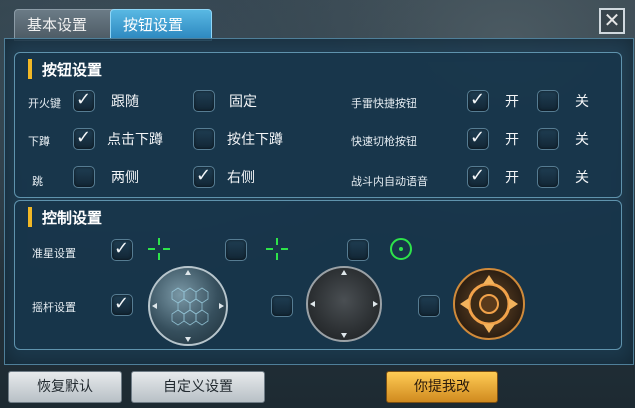  I want to click on checkbox-grenade-off, so click(548, 101).